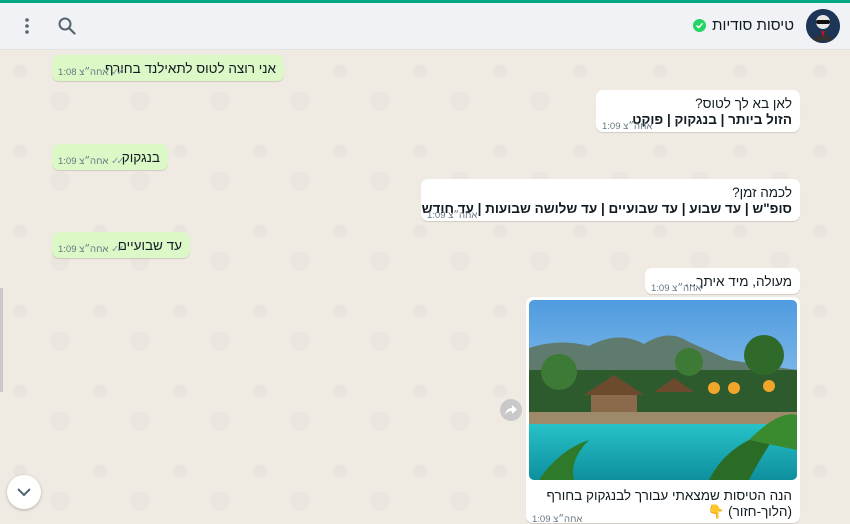 The image size is (850, 524). I want to click on image-caption: הנה הטיסות שמצאתי עבורך לבנגקוק בחורף, so click(669, 495).